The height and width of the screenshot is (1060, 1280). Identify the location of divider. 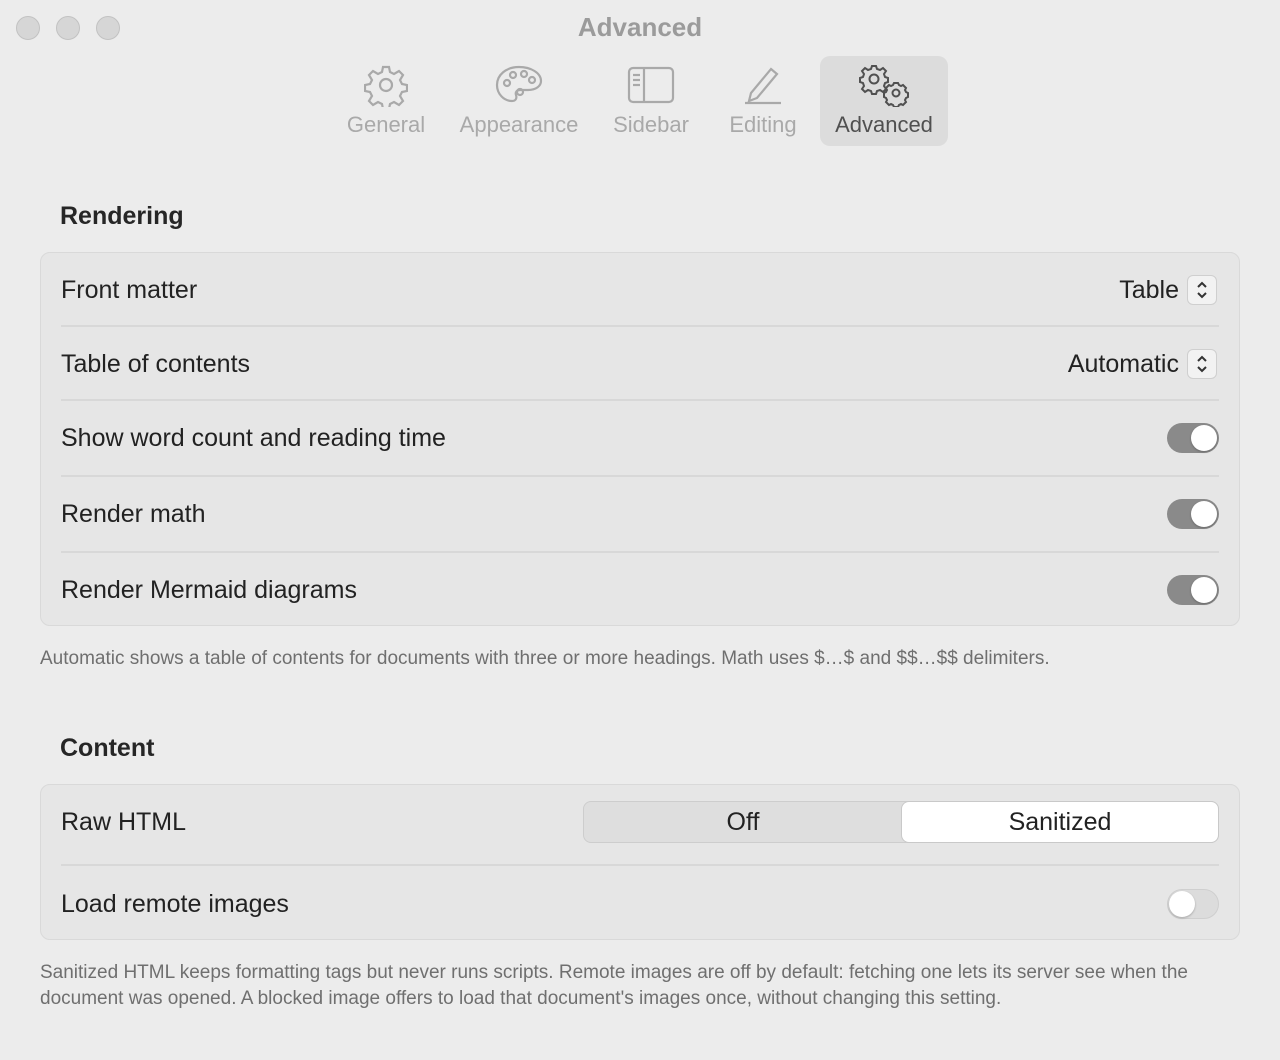
(640, 865).